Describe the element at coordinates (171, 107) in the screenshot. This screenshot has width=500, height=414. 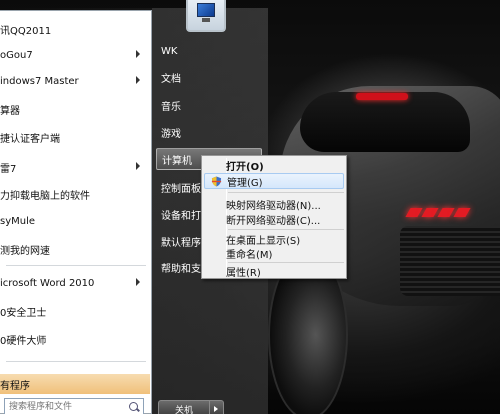
I see `right-item-label: 音乐` at that location.